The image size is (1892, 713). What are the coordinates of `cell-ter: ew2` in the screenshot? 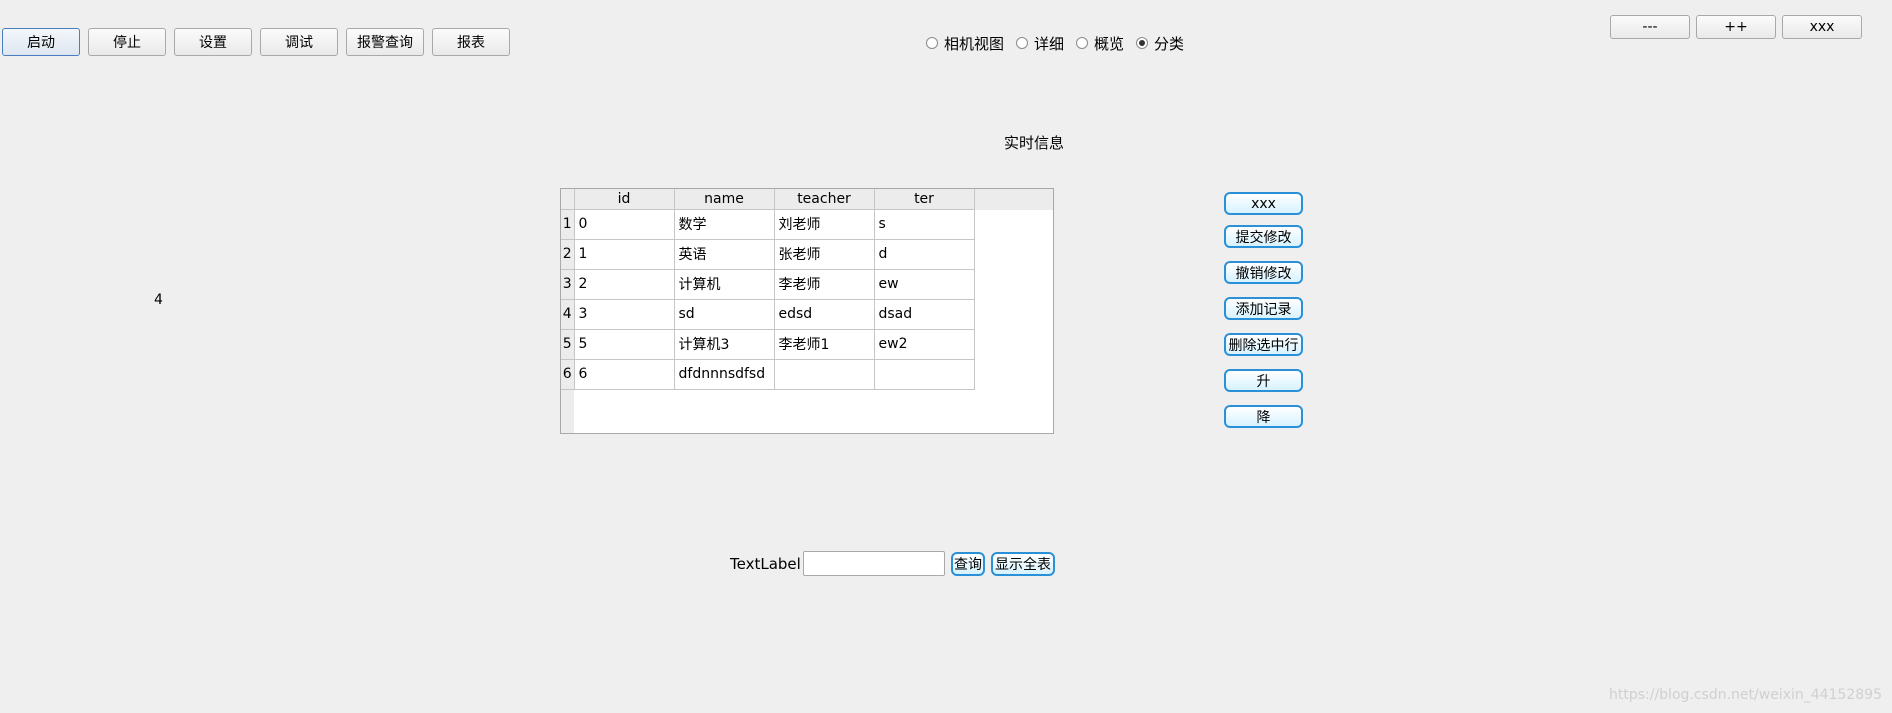 It's located at (924, 344).